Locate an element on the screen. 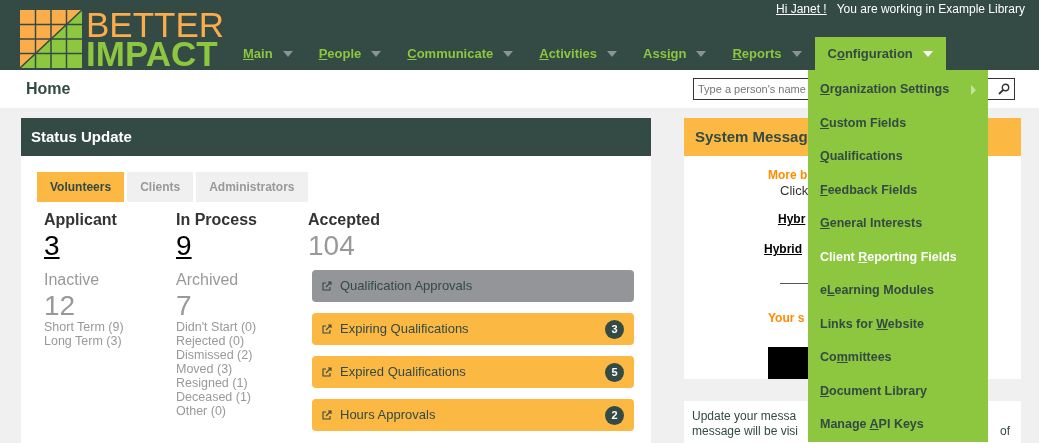 The image size is (1039, 443). detail-text: Dismissed (2) is located at coordinates (215, 355).